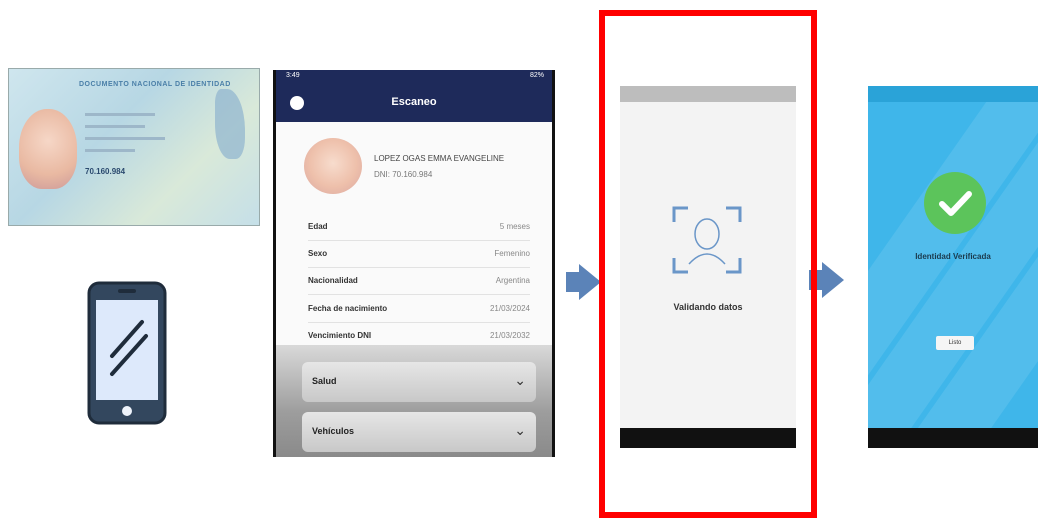 This screenshot has width=1038, height=527. Describe the element at coordinates (414, 77) in the screenshot. I see `status-bar: 3:49 82%` at that location.